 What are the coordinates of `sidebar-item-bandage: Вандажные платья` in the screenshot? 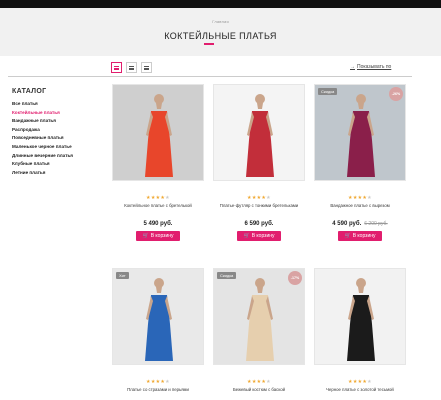 It's located at (59, 121).